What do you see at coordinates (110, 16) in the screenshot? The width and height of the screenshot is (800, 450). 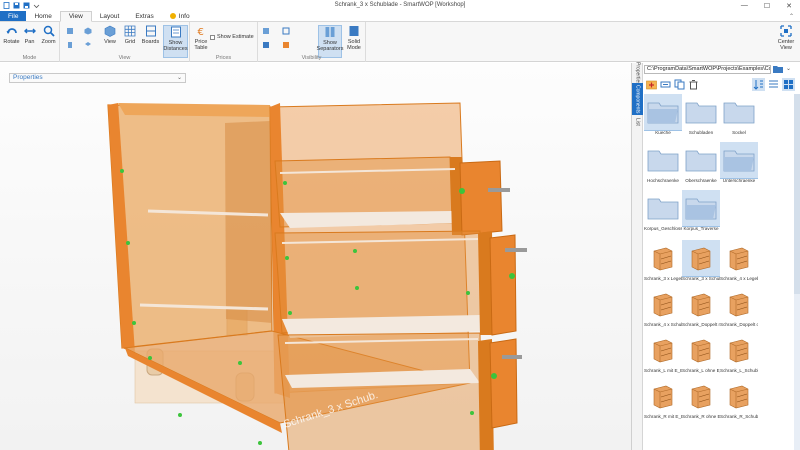 I see `tab-layout: Layout` at bounding box center [110, 16].